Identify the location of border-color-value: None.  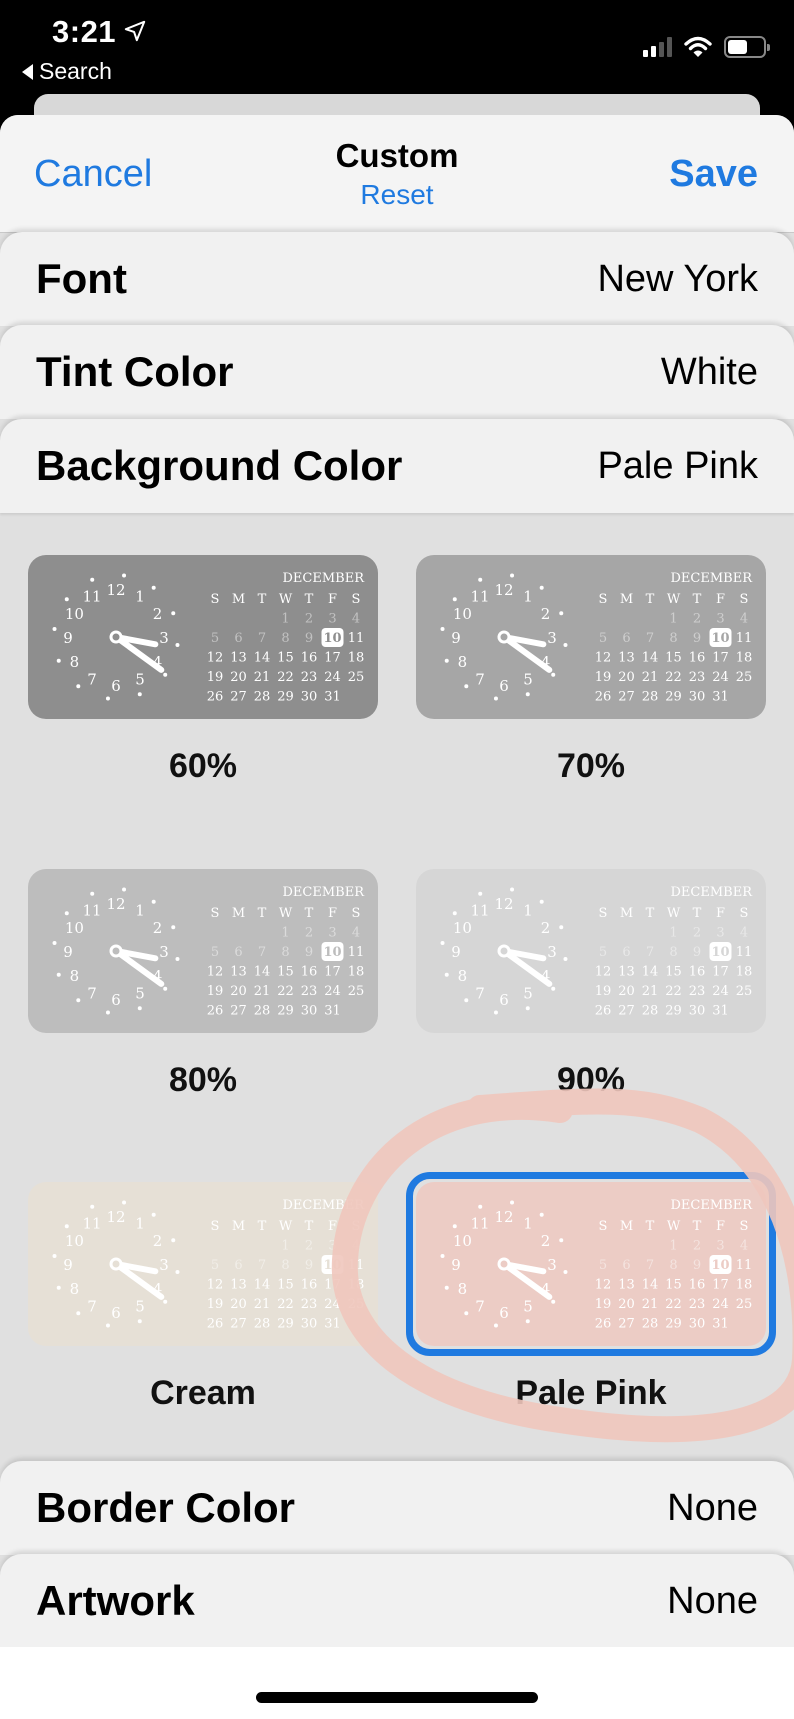
(712, 1507).